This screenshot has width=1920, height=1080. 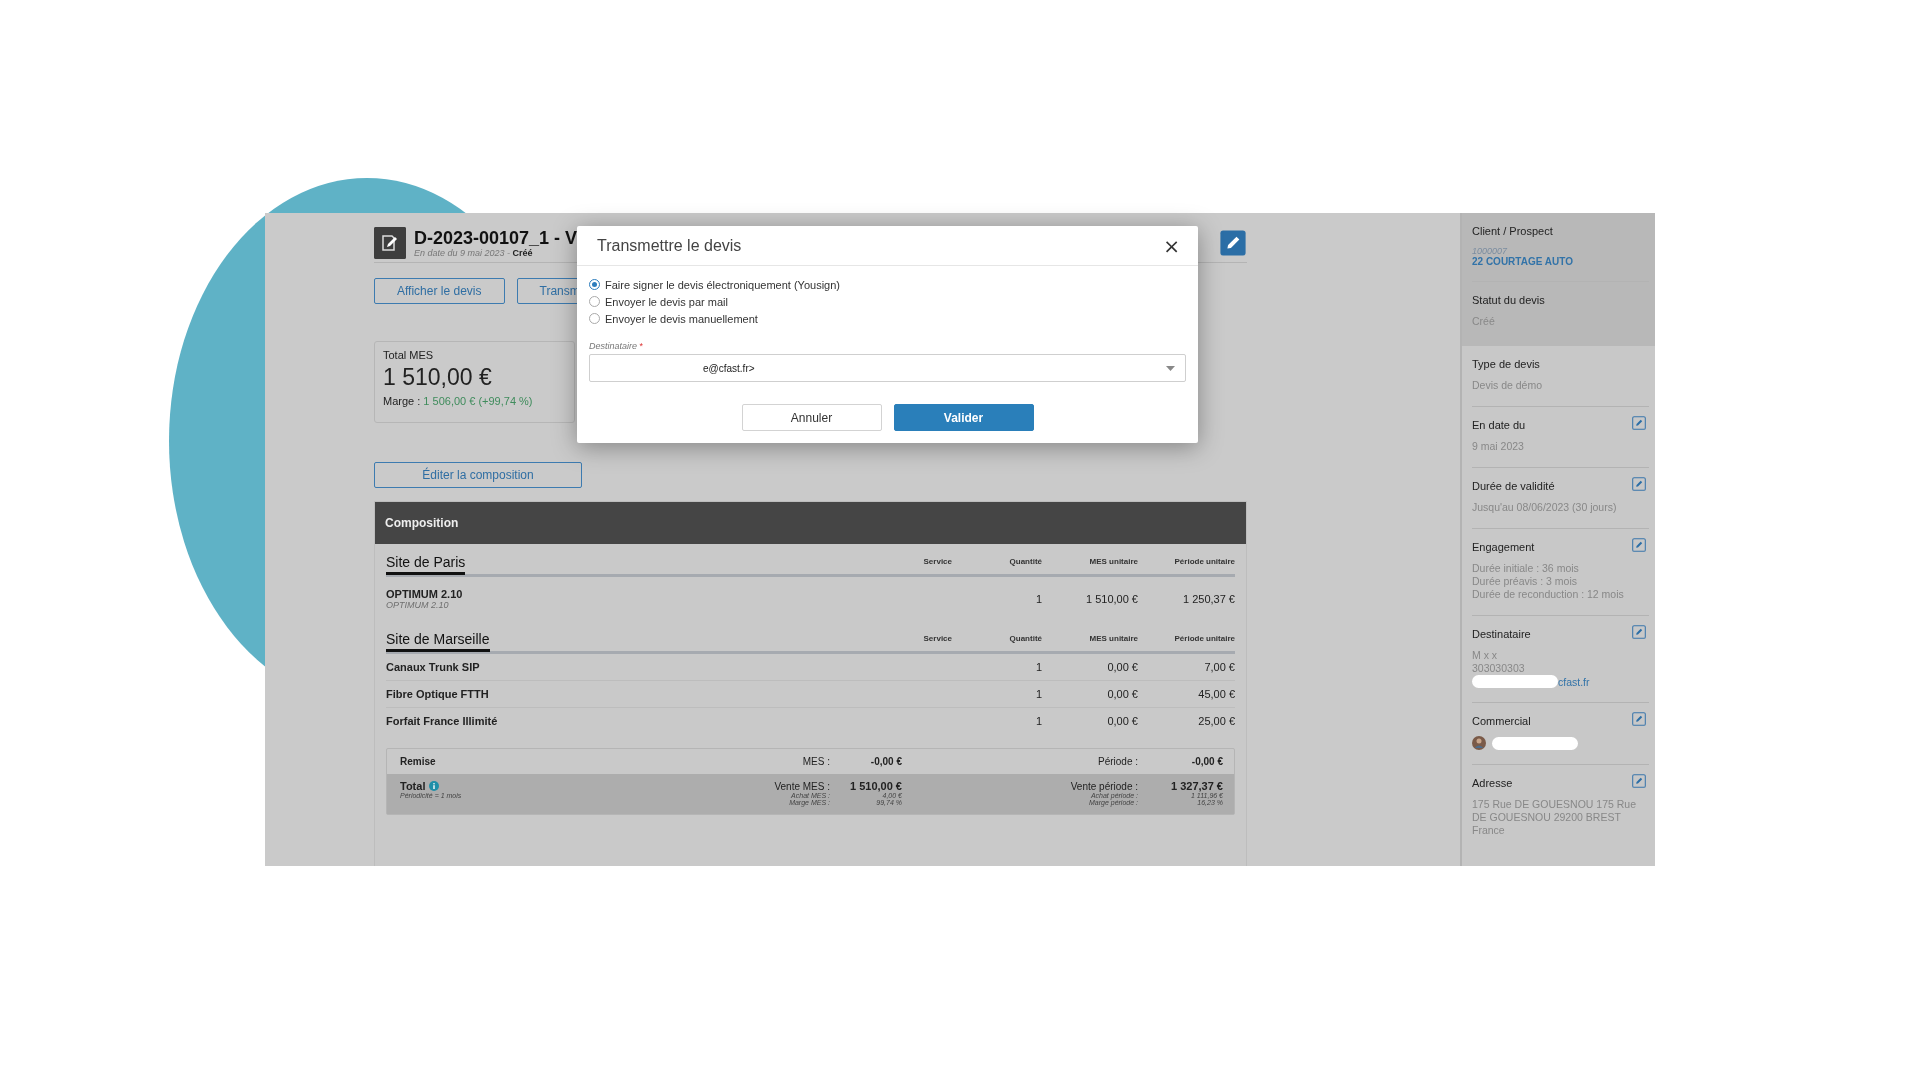 I want to click on total-amount: 1 510,00 €, so click(x=438, y=377).